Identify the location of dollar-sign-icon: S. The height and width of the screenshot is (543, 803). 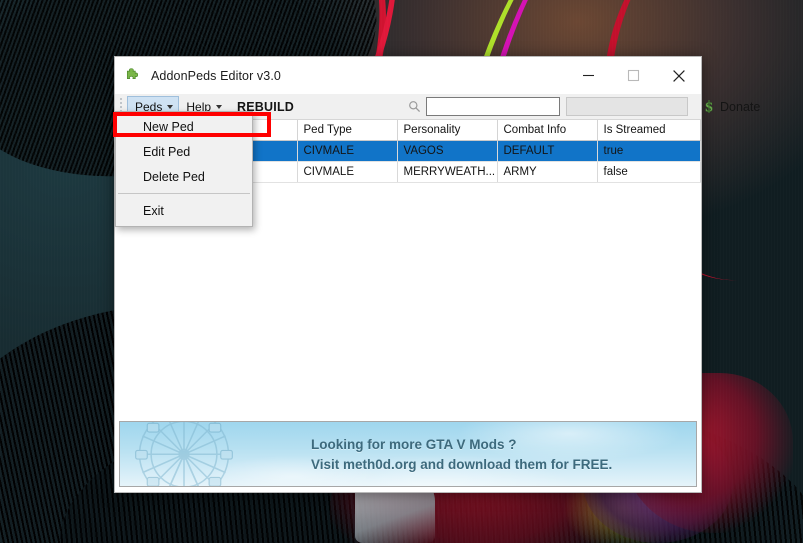
(709, 107).